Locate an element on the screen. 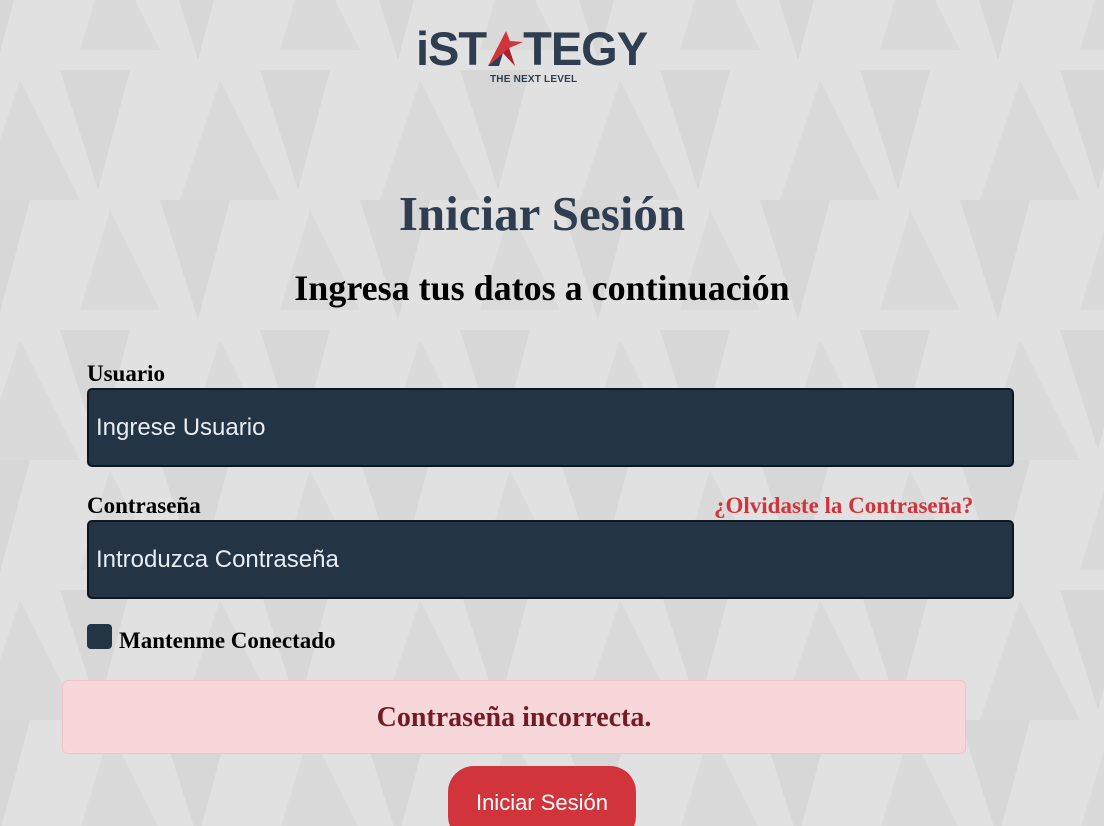 The image size is (1104, 826). logo-text-start: iST is located at coordinates (451, 48).